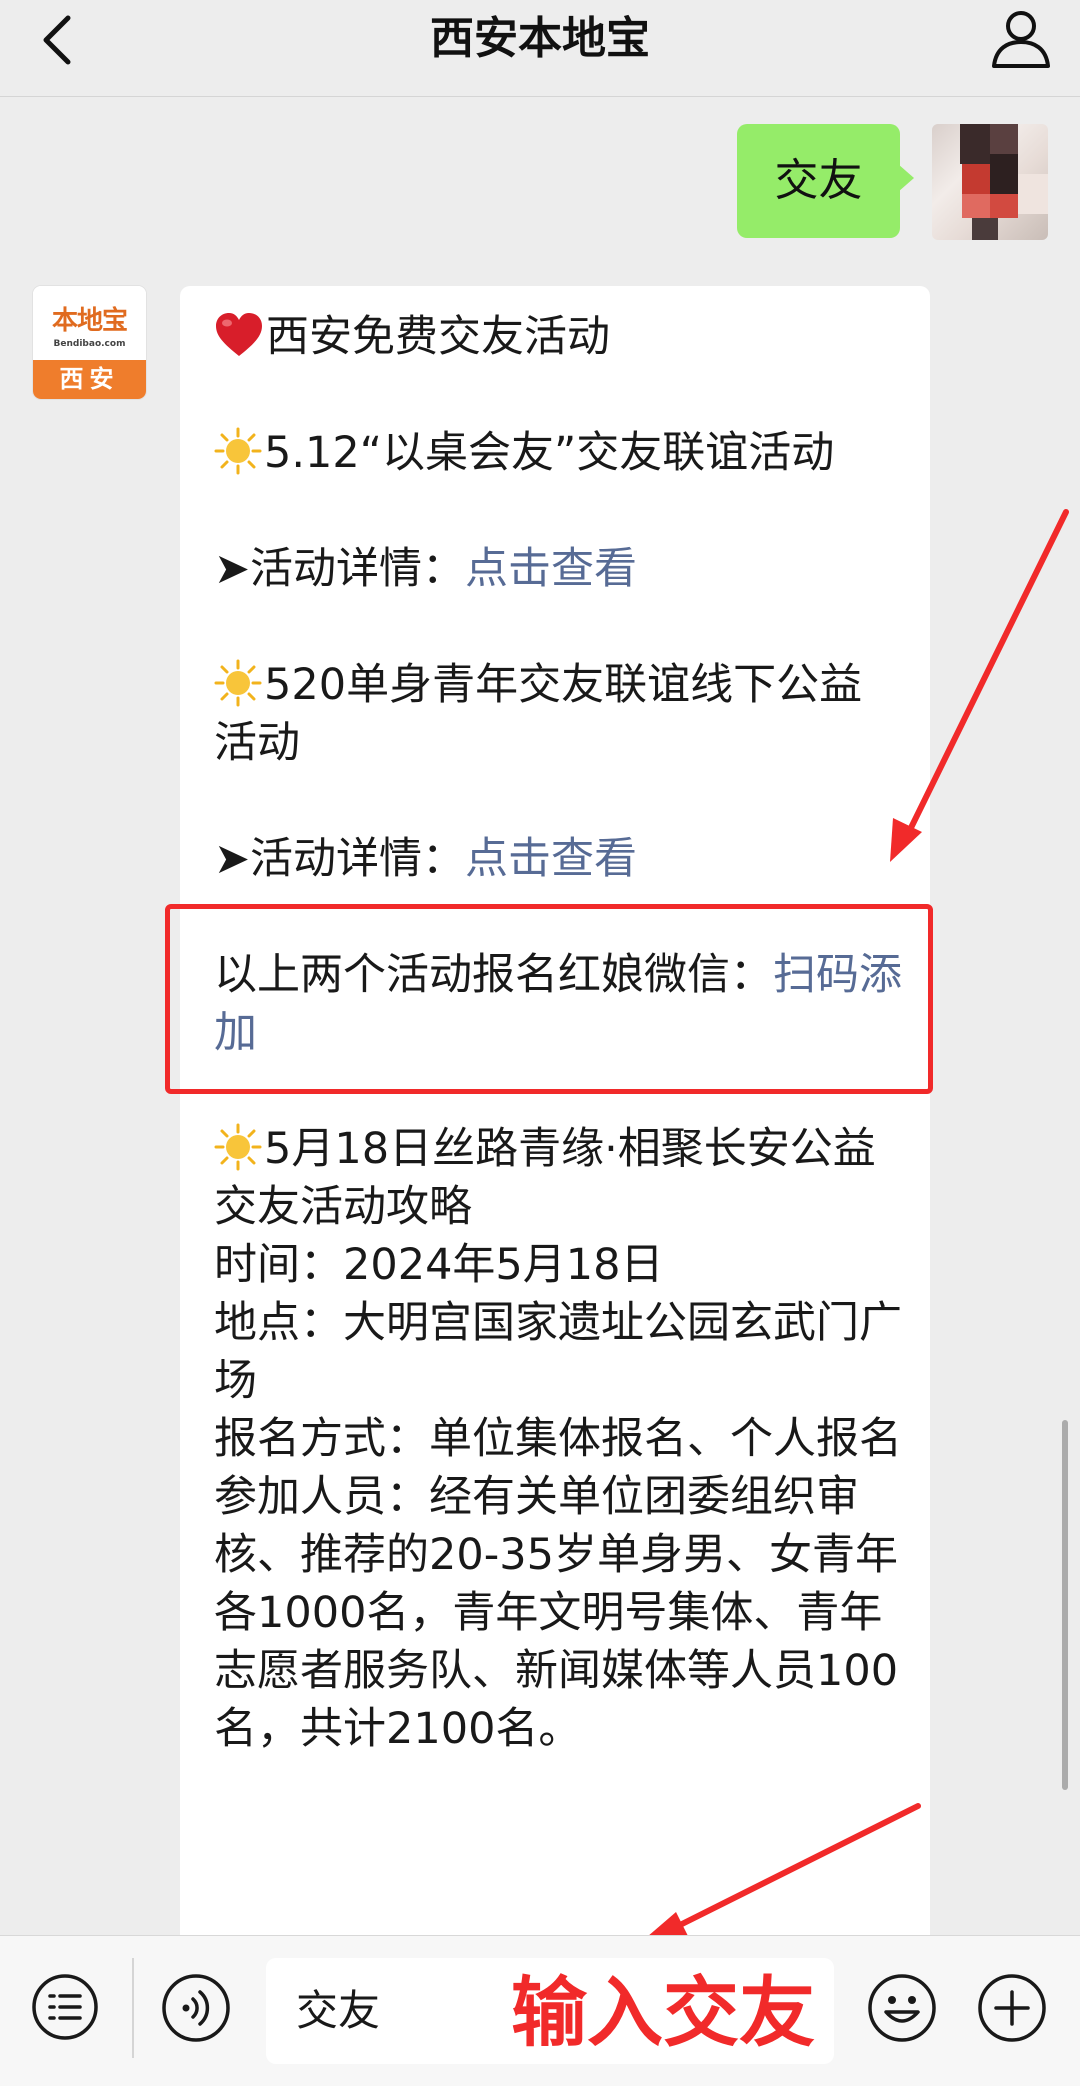  What do you see at coordinates (902, 2008) in the screenshot?
I see `emoji-icon` at bounding box center [902, 2008].